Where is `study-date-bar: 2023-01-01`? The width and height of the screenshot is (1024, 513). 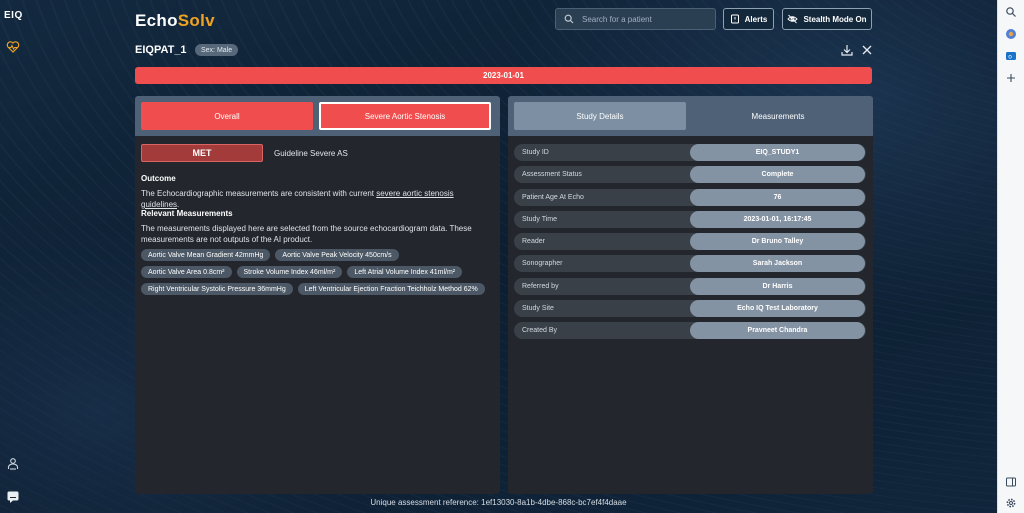
study-date-bar: 2023-01-01 is located at coordinates (503, 75).